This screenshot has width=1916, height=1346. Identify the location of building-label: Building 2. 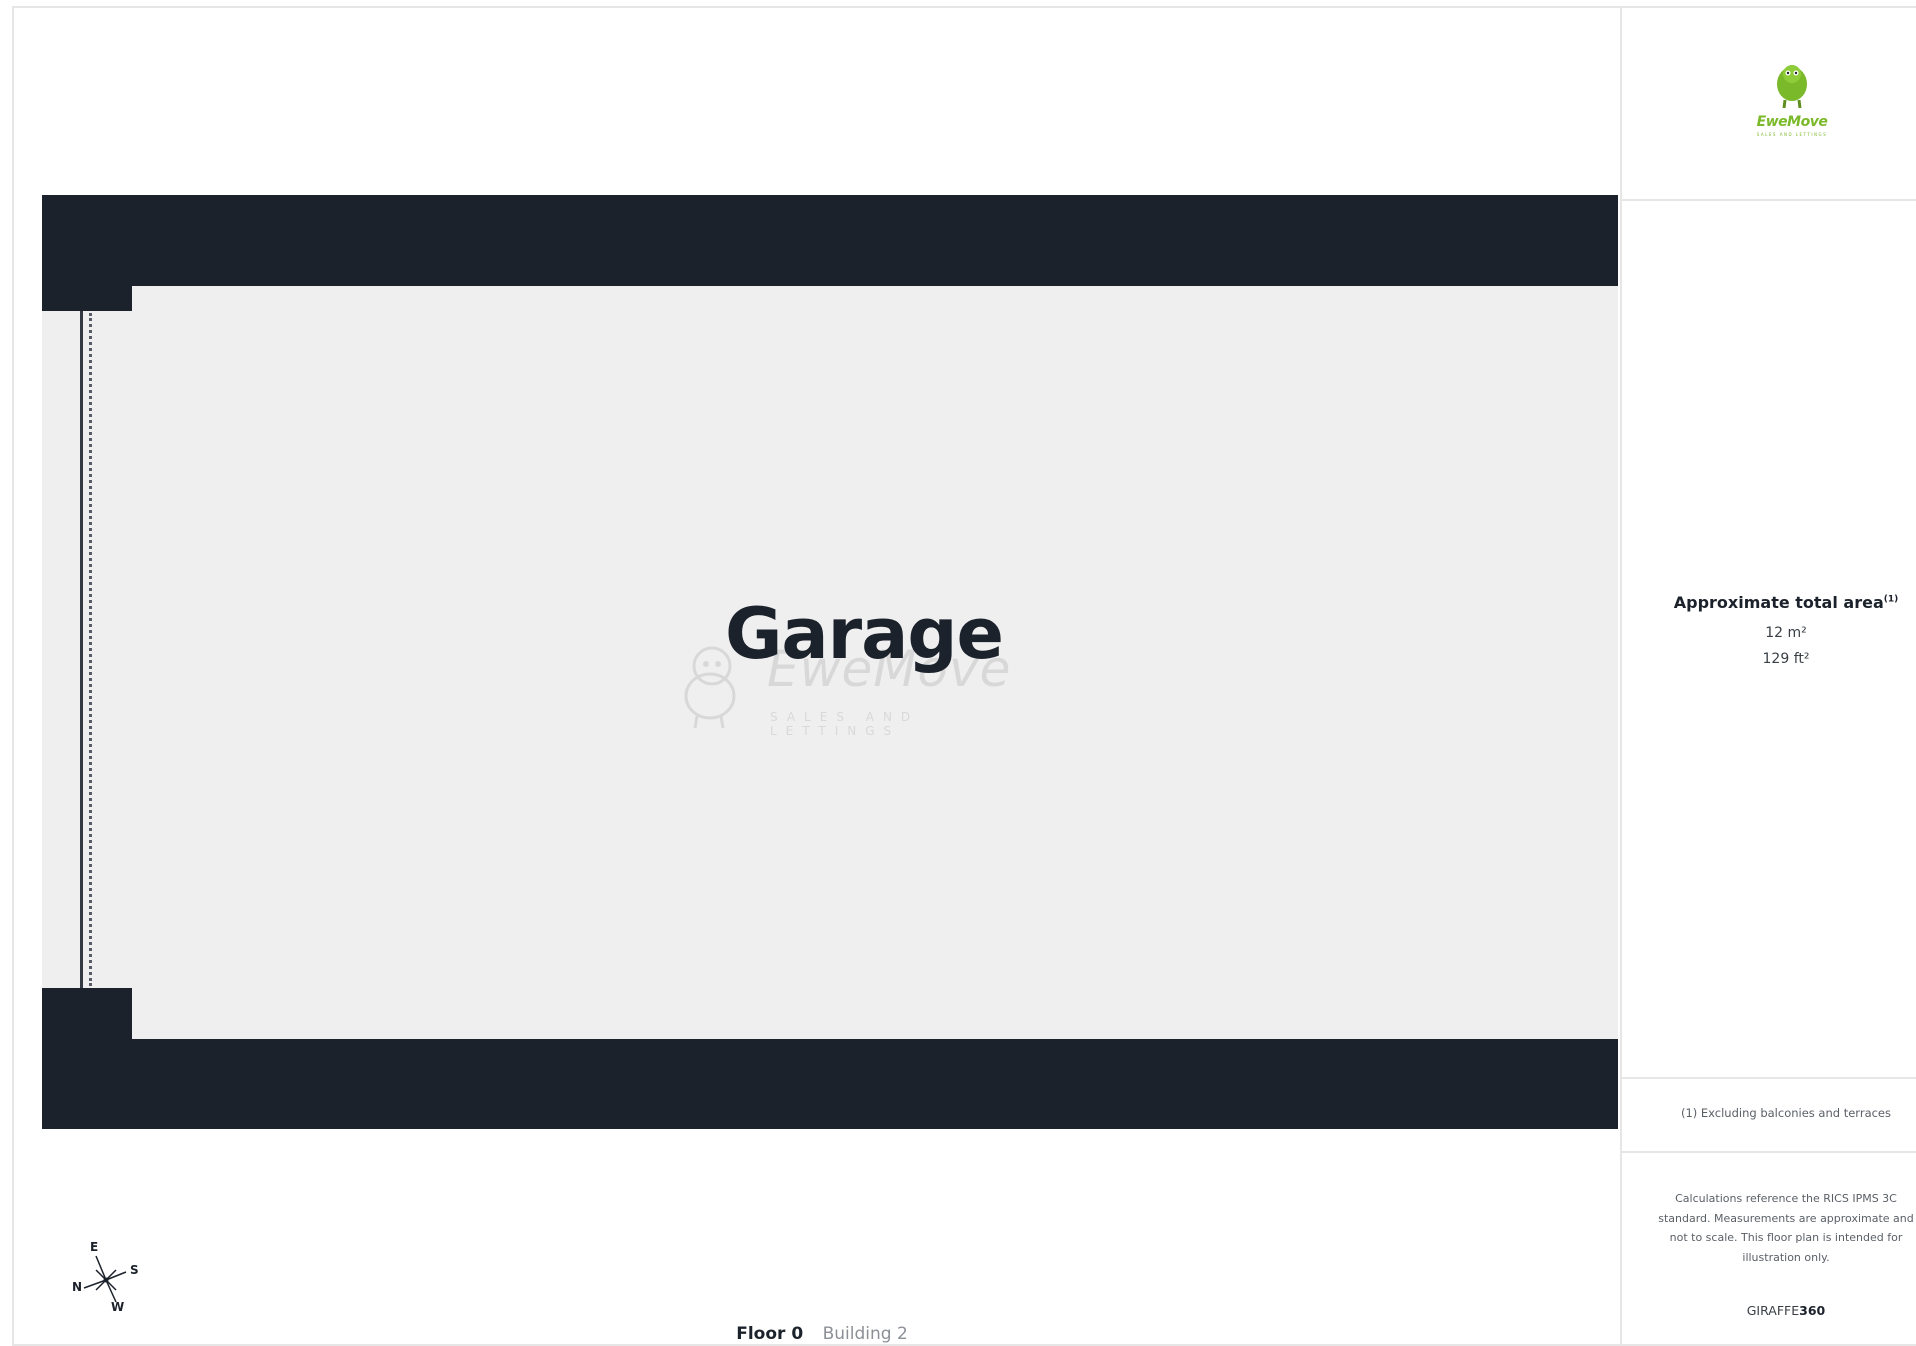
(865, 1334).